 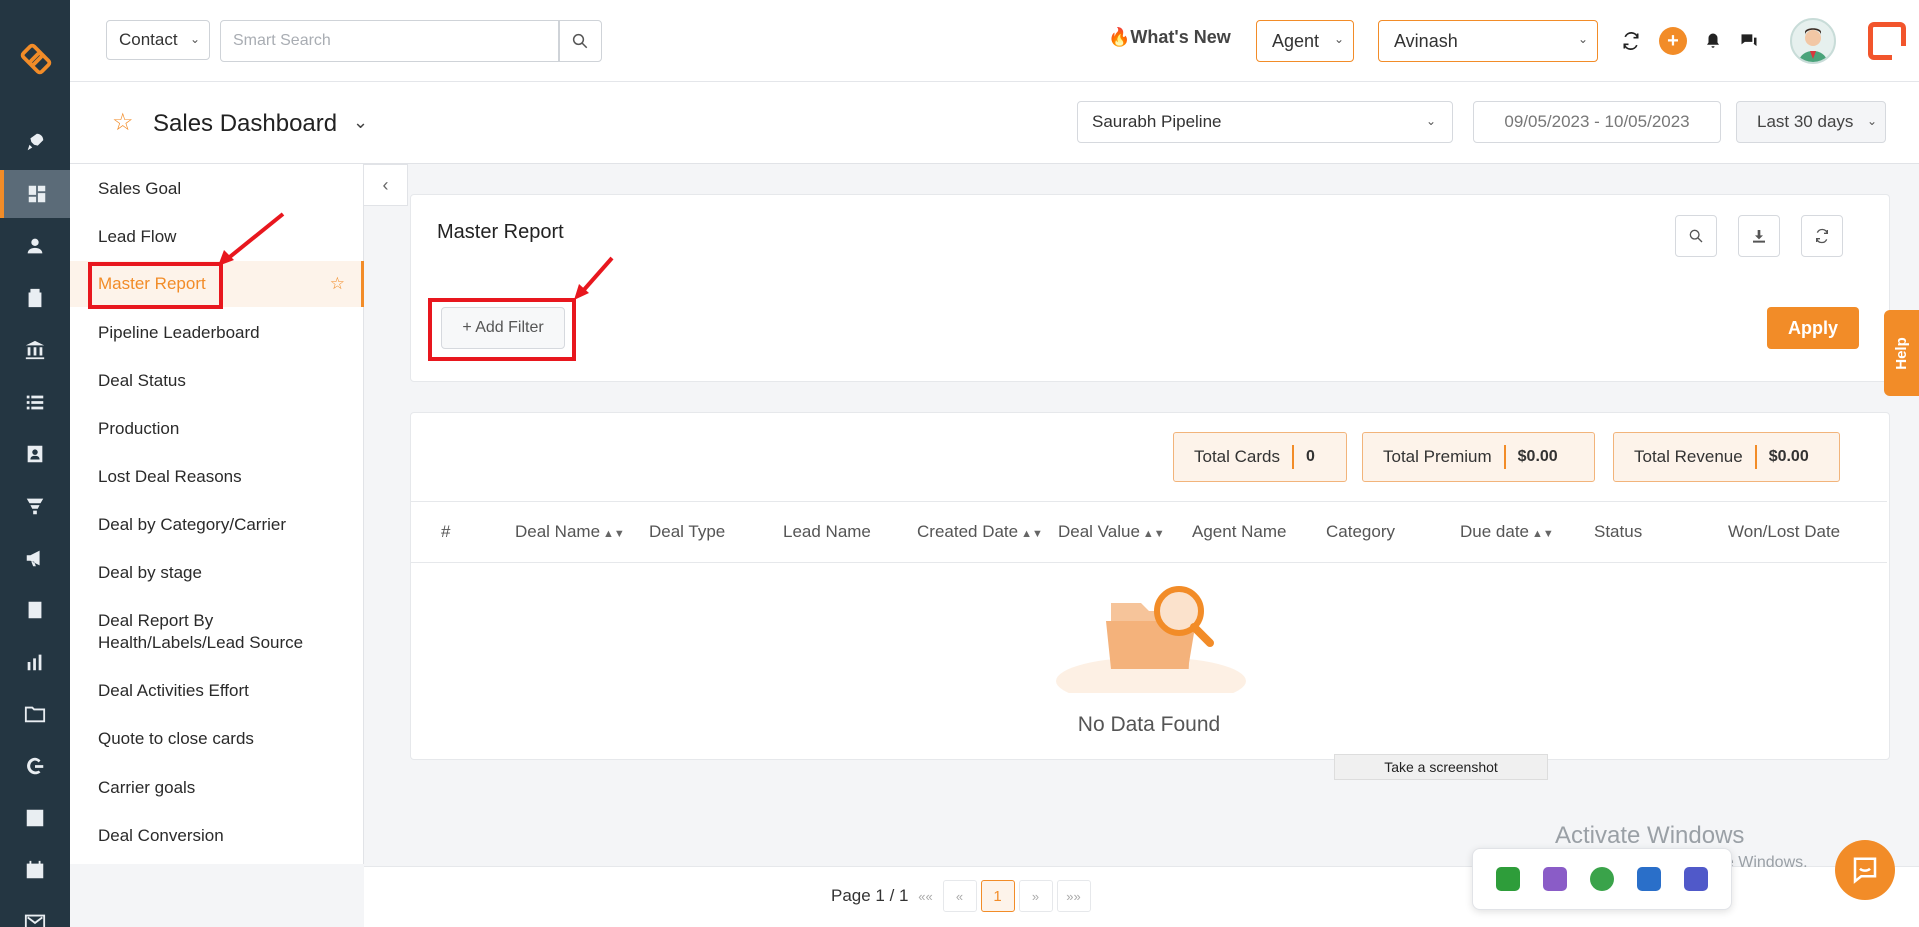 What do you see at coordinates (1784, 531) in the screenshot?
I see `column-header: Won/Lost Date` at bounding box center [1784, 531].